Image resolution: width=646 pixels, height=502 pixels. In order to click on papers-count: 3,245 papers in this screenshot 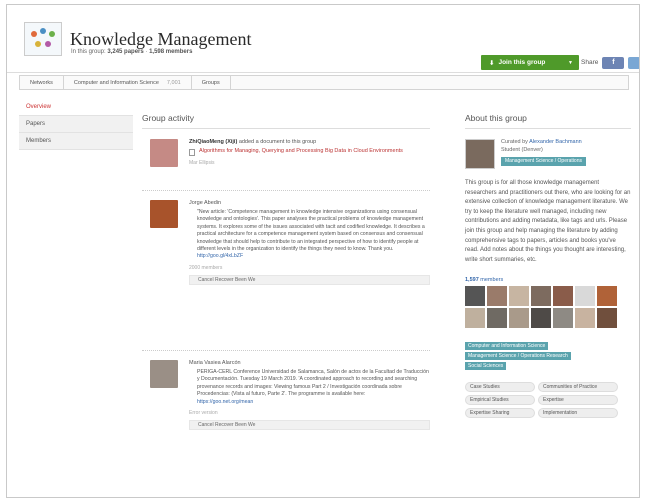, I will do `click(125, 52)`.